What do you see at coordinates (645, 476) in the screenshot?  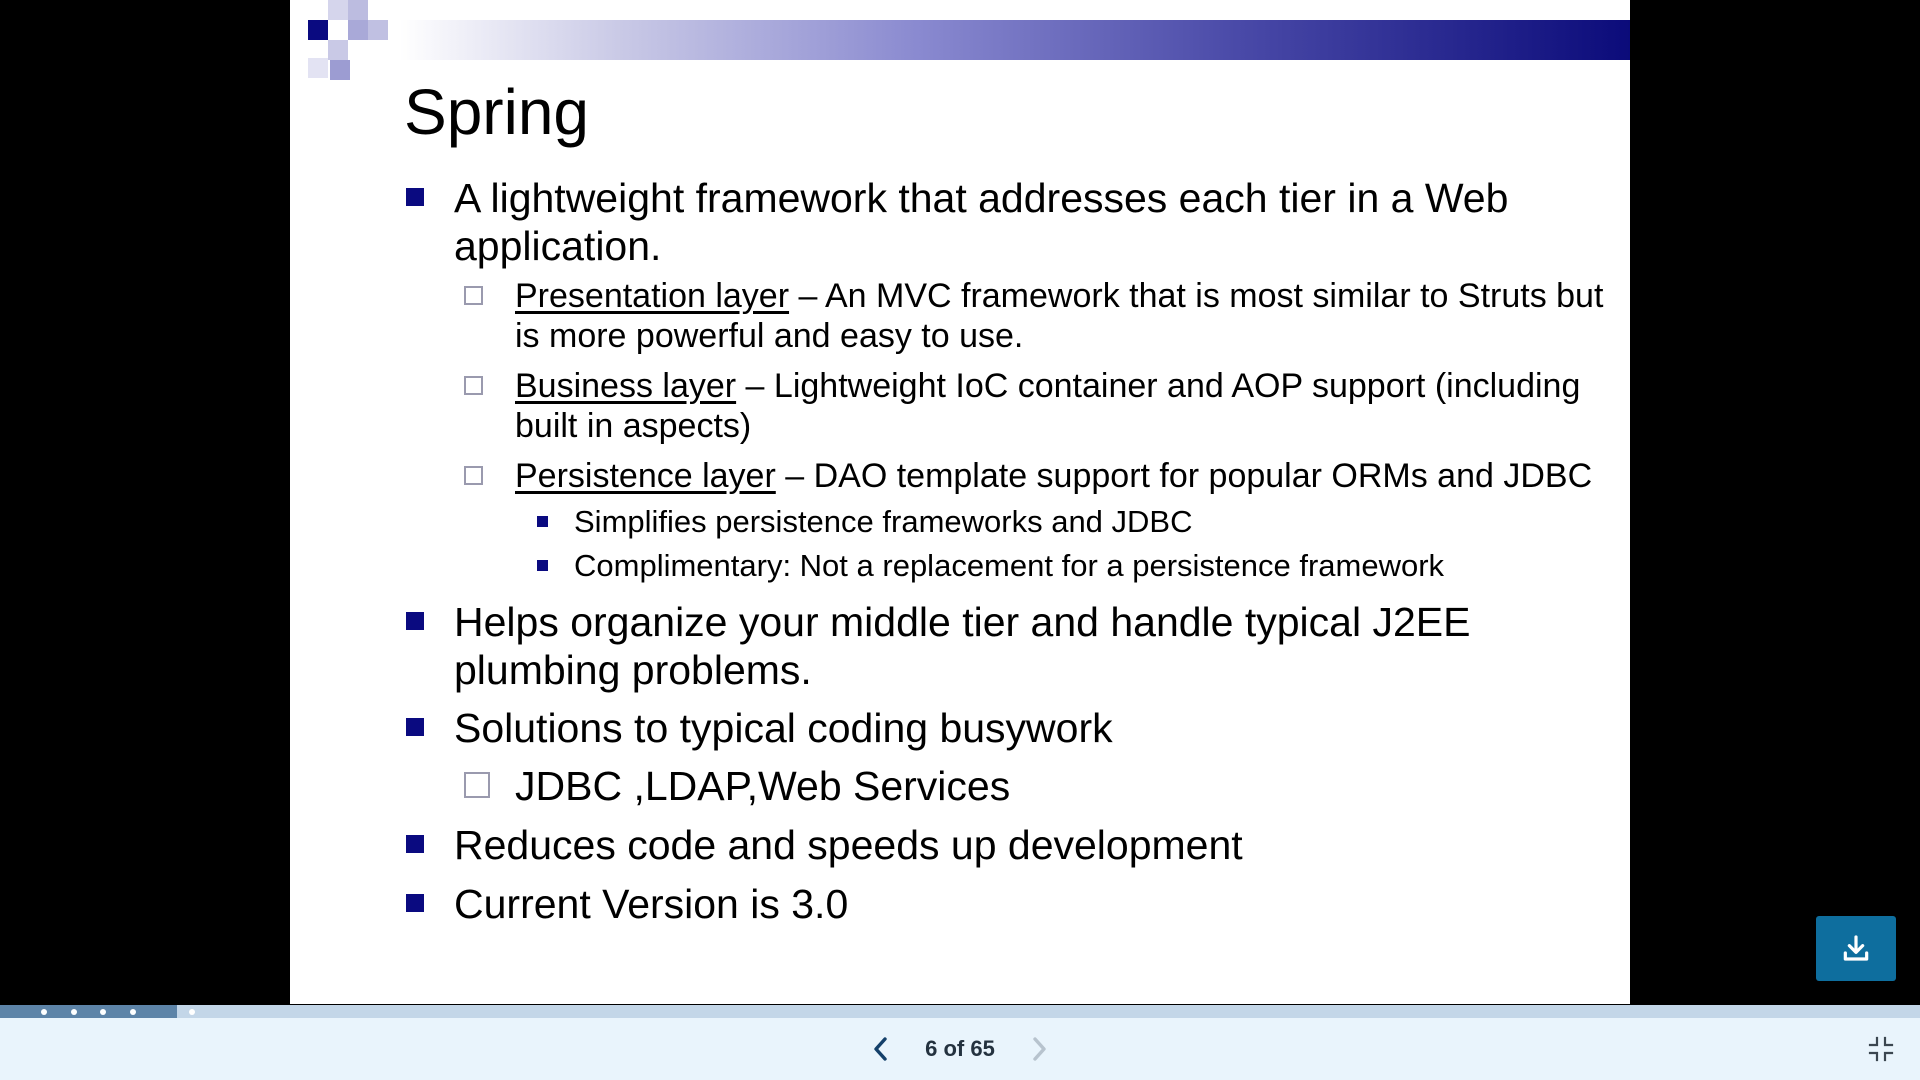 I see `bullet-term: Persistence layer` at bounding box center [645, 476].